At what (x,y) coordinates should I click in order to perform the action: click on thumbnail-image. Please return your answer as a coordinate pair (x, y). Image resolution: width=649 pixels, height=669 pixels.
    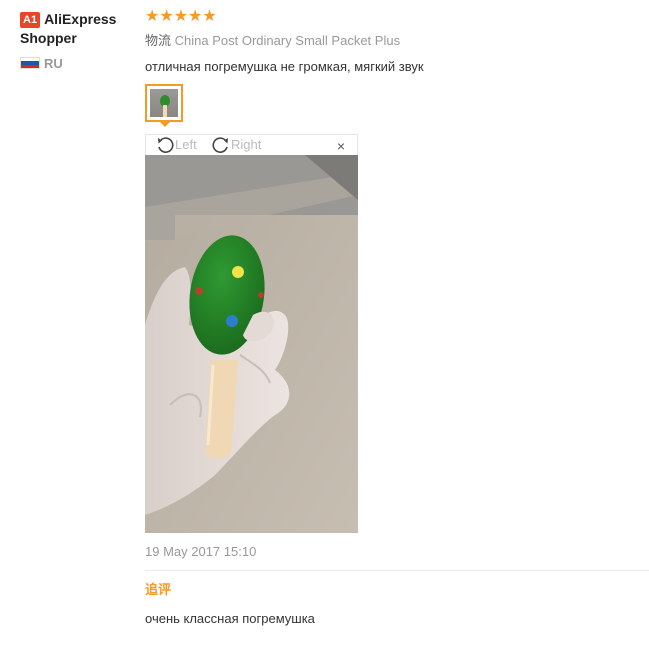
    Looking at the image, I should click on (164, 103).